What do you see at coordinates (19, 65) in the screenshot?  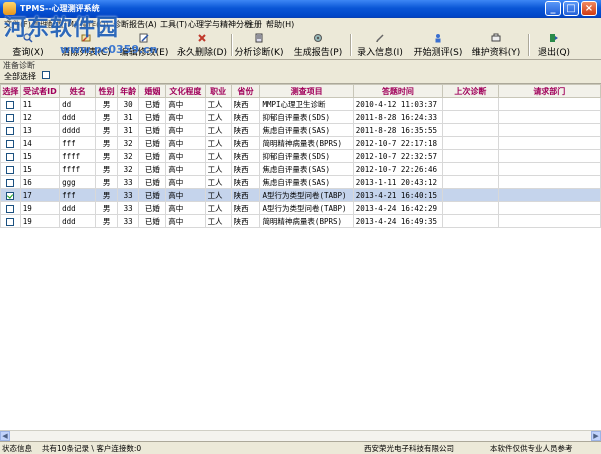 I see `panel-label: 准备诊断` at bounding box center [19, 65].